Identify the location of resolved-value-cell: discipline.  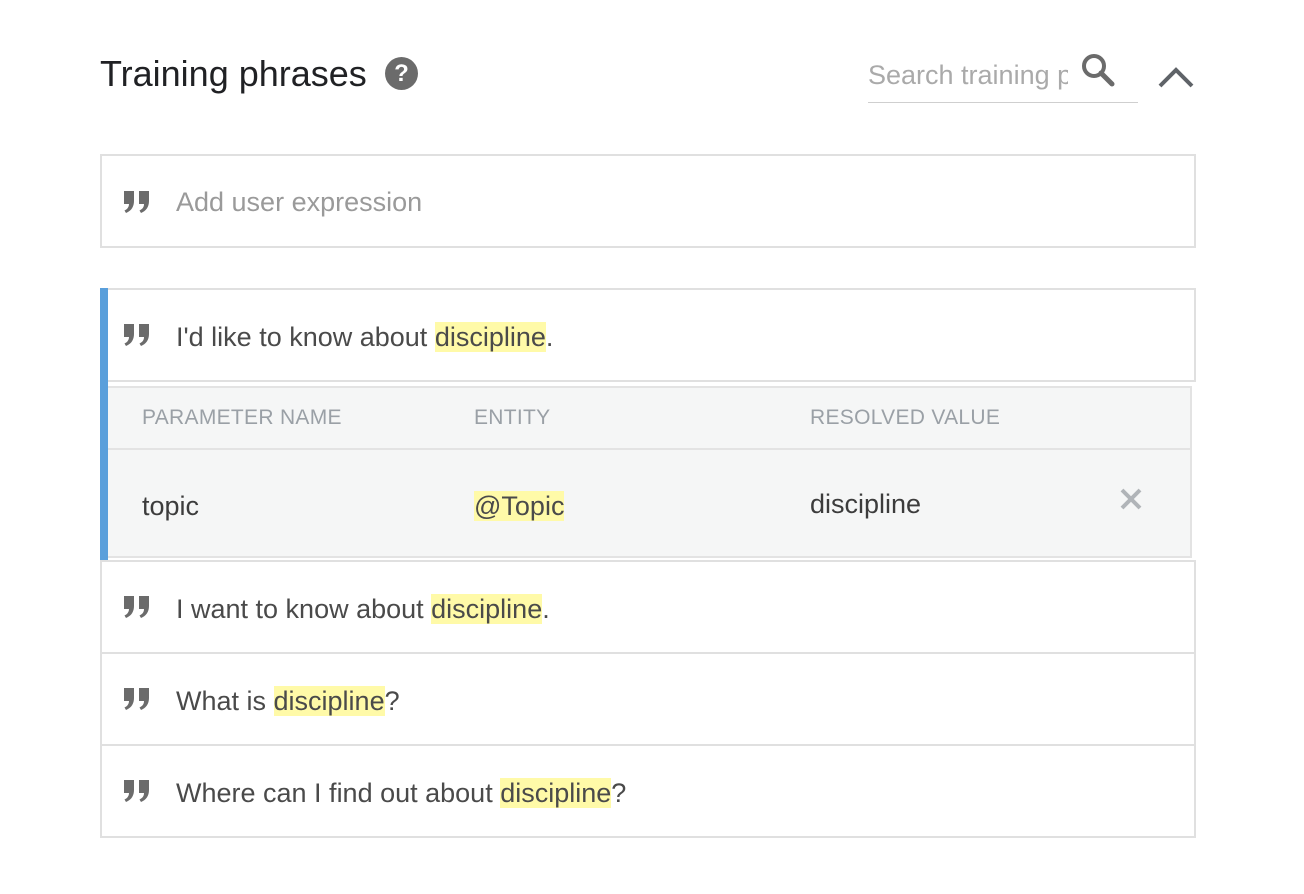
(865, 504).